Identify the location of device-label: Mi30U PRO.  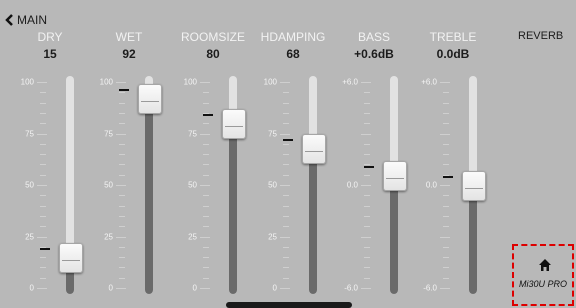
(542, 284).